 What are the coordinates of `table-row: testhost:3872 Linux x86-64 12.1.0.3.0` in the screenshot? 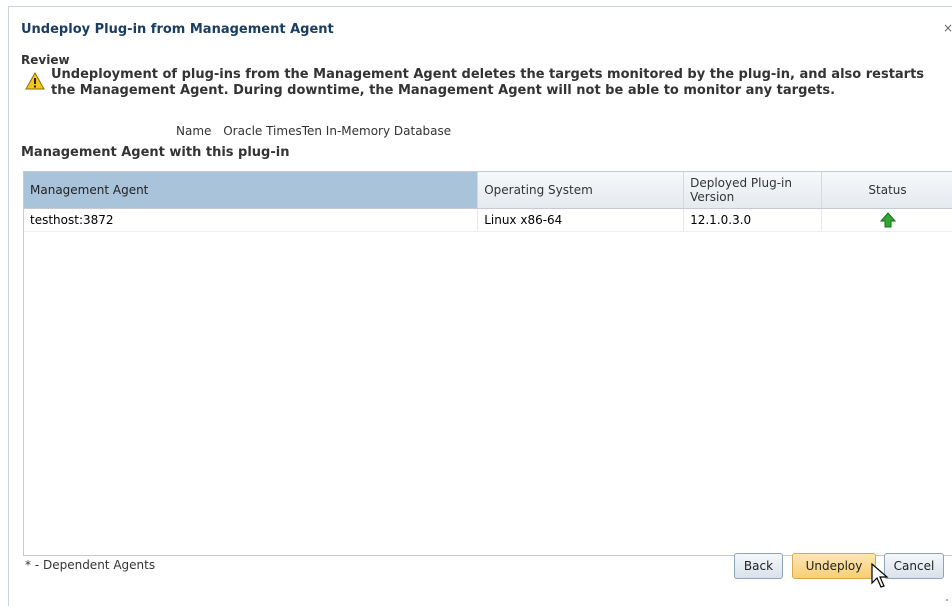 It's located at (488, 220).